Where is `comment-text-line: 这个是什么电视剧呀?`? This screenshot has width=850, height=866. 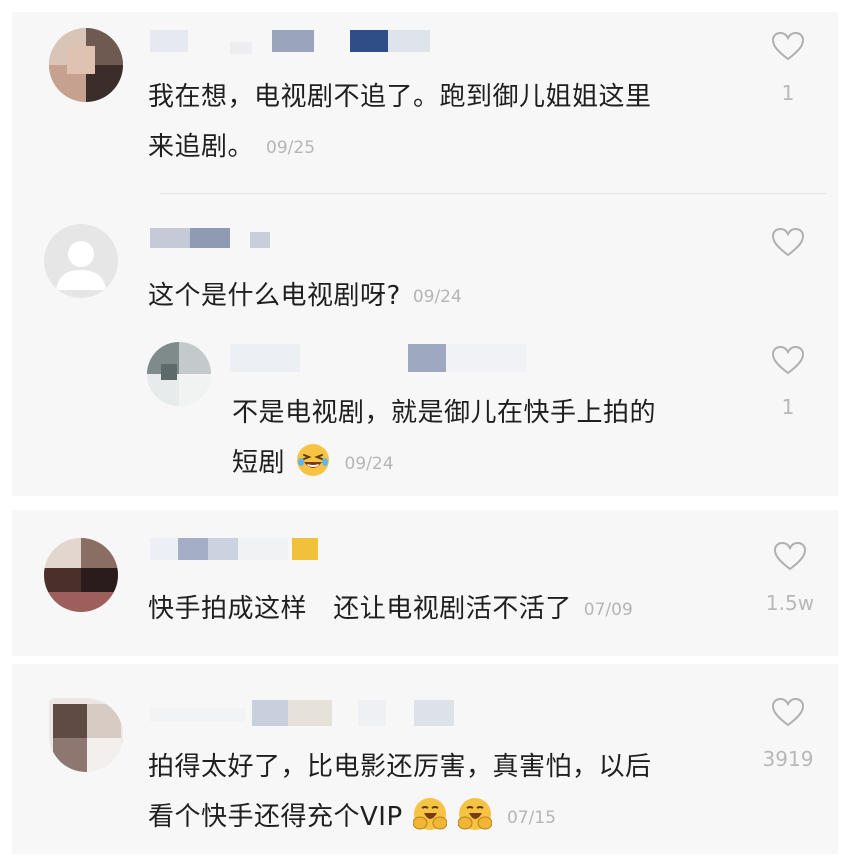 comment-text-line: 这个是什么电视剧呀? is located at coordinates (274, 296).